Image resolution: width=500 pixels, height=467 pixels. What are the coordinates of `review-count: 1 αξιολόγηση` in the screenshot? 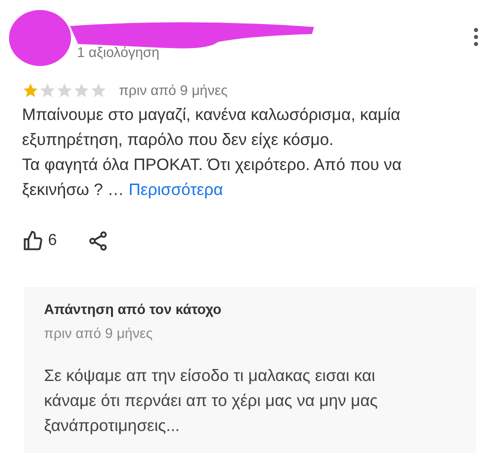 It's located at (118, 52).